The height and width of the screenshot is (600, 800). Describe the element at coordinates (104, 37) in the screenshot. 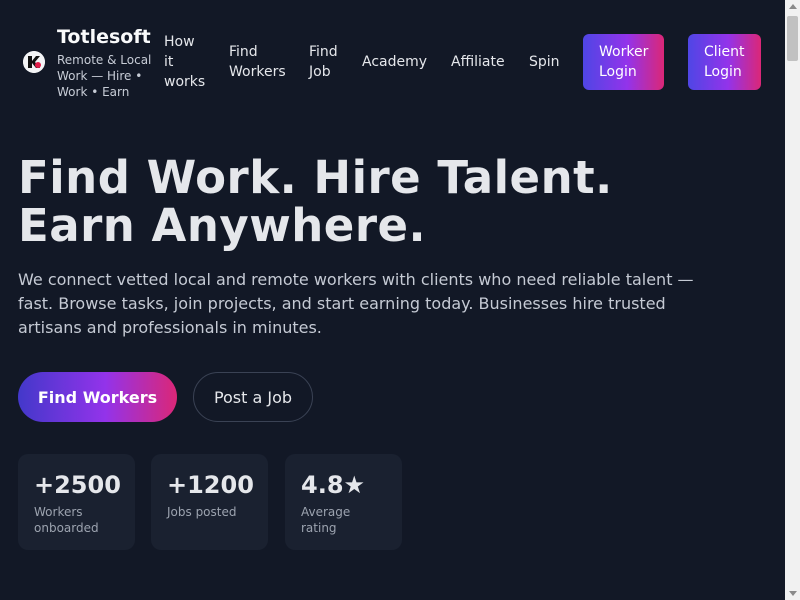

I see `brand-name: Totlesoft` at that location.